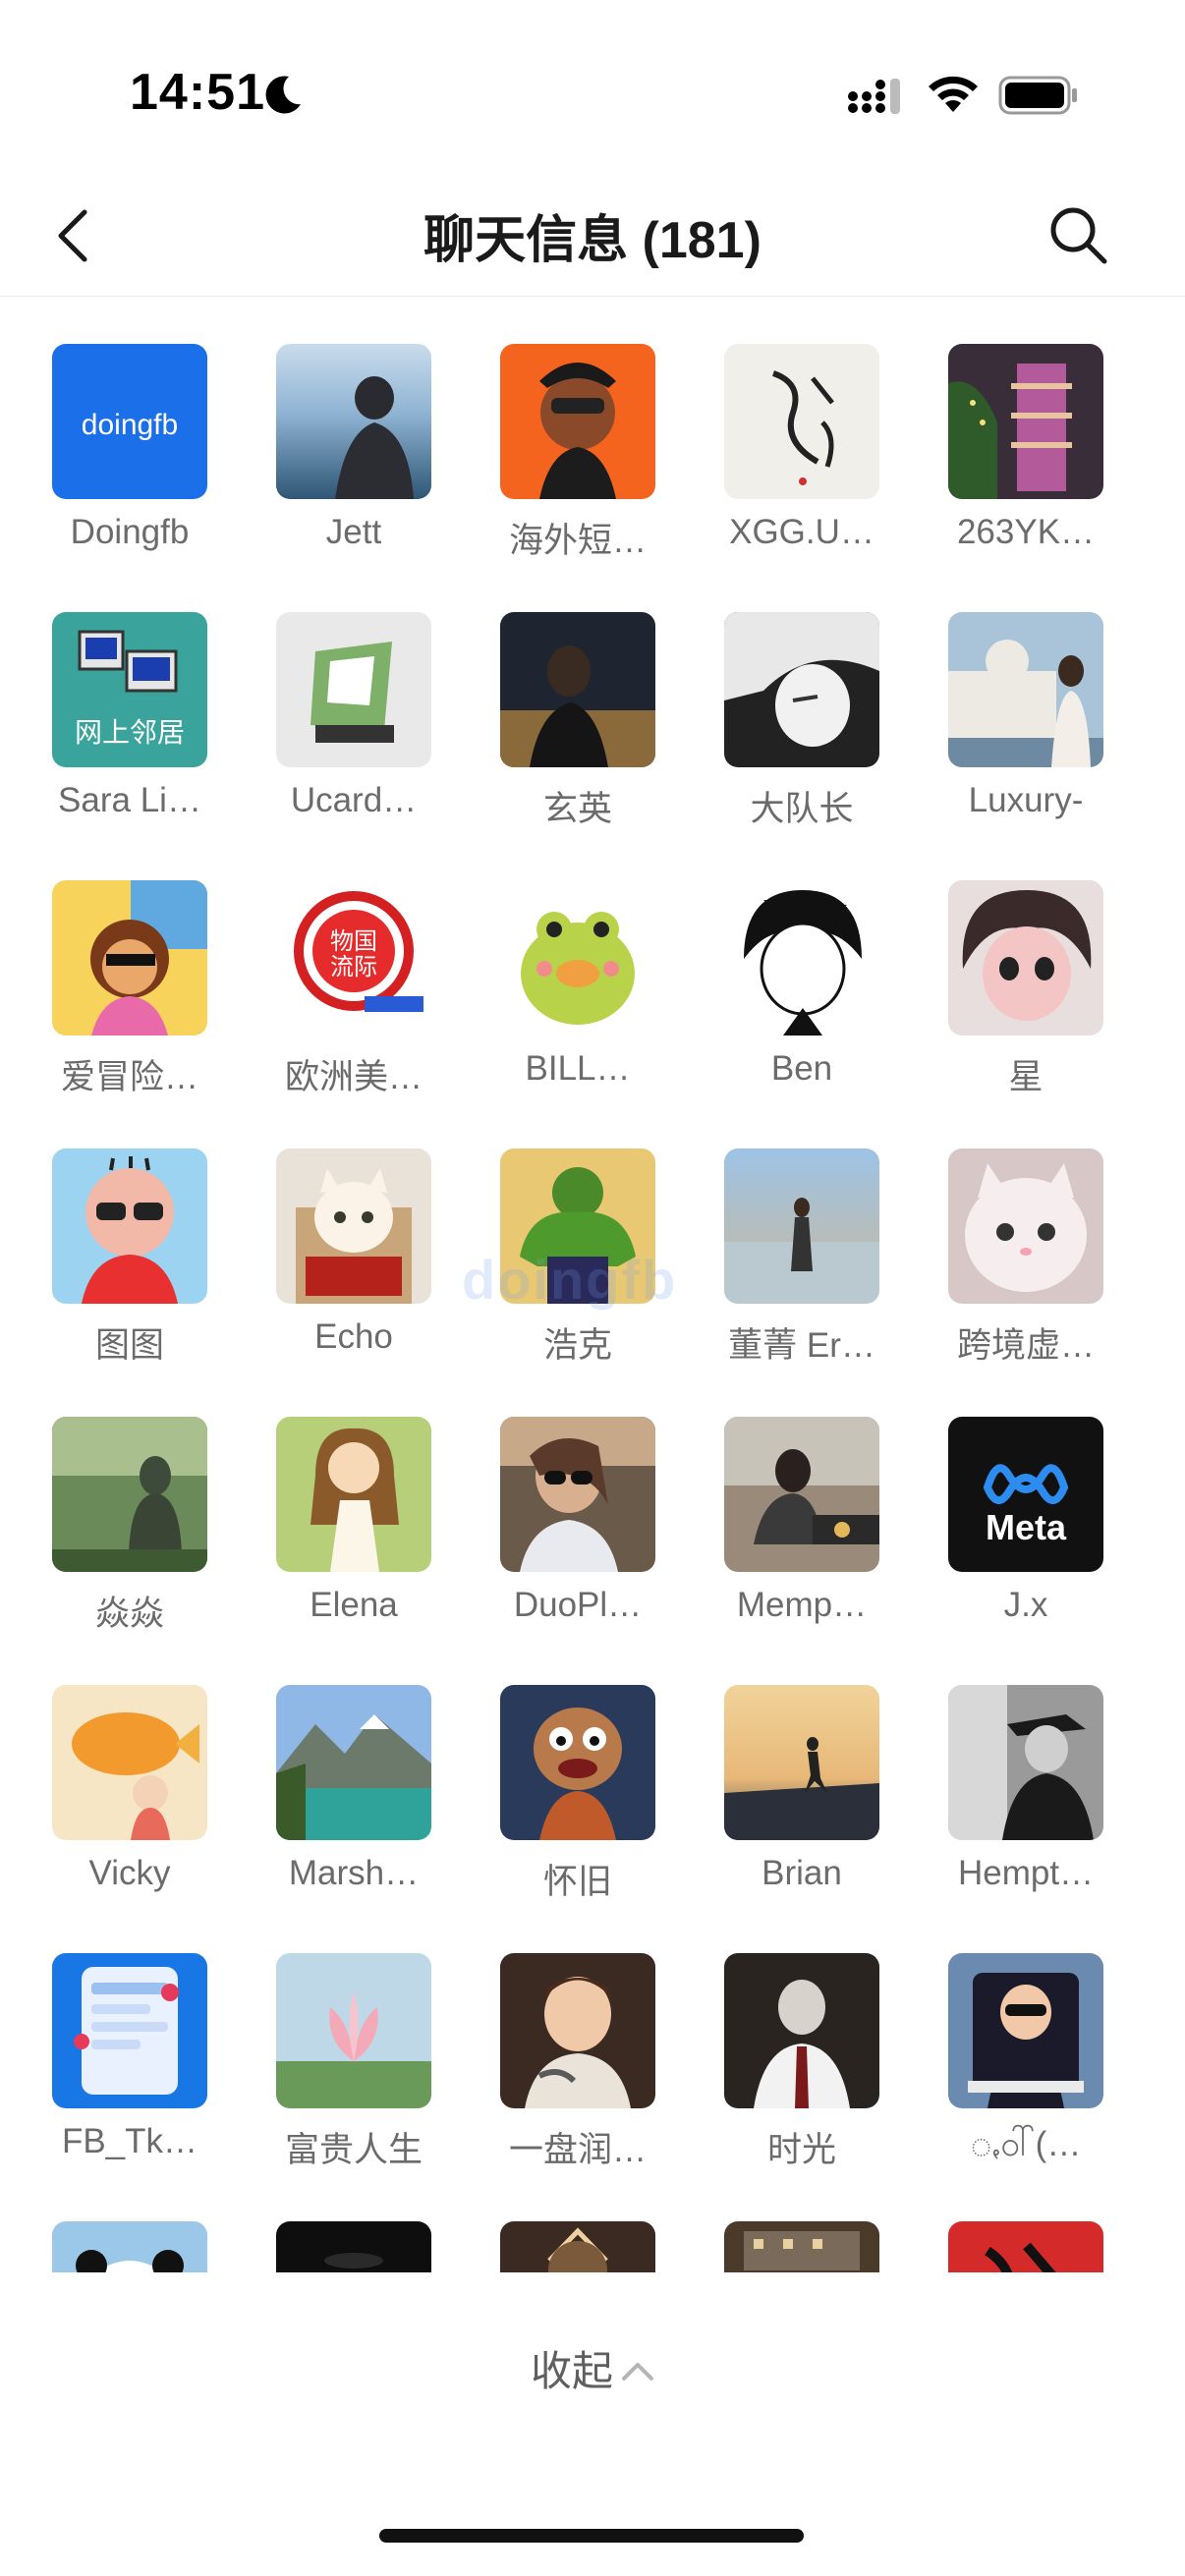 The image size is (1185, 2576). I want to click on member-item: 怀旧, so click(578, 1808).